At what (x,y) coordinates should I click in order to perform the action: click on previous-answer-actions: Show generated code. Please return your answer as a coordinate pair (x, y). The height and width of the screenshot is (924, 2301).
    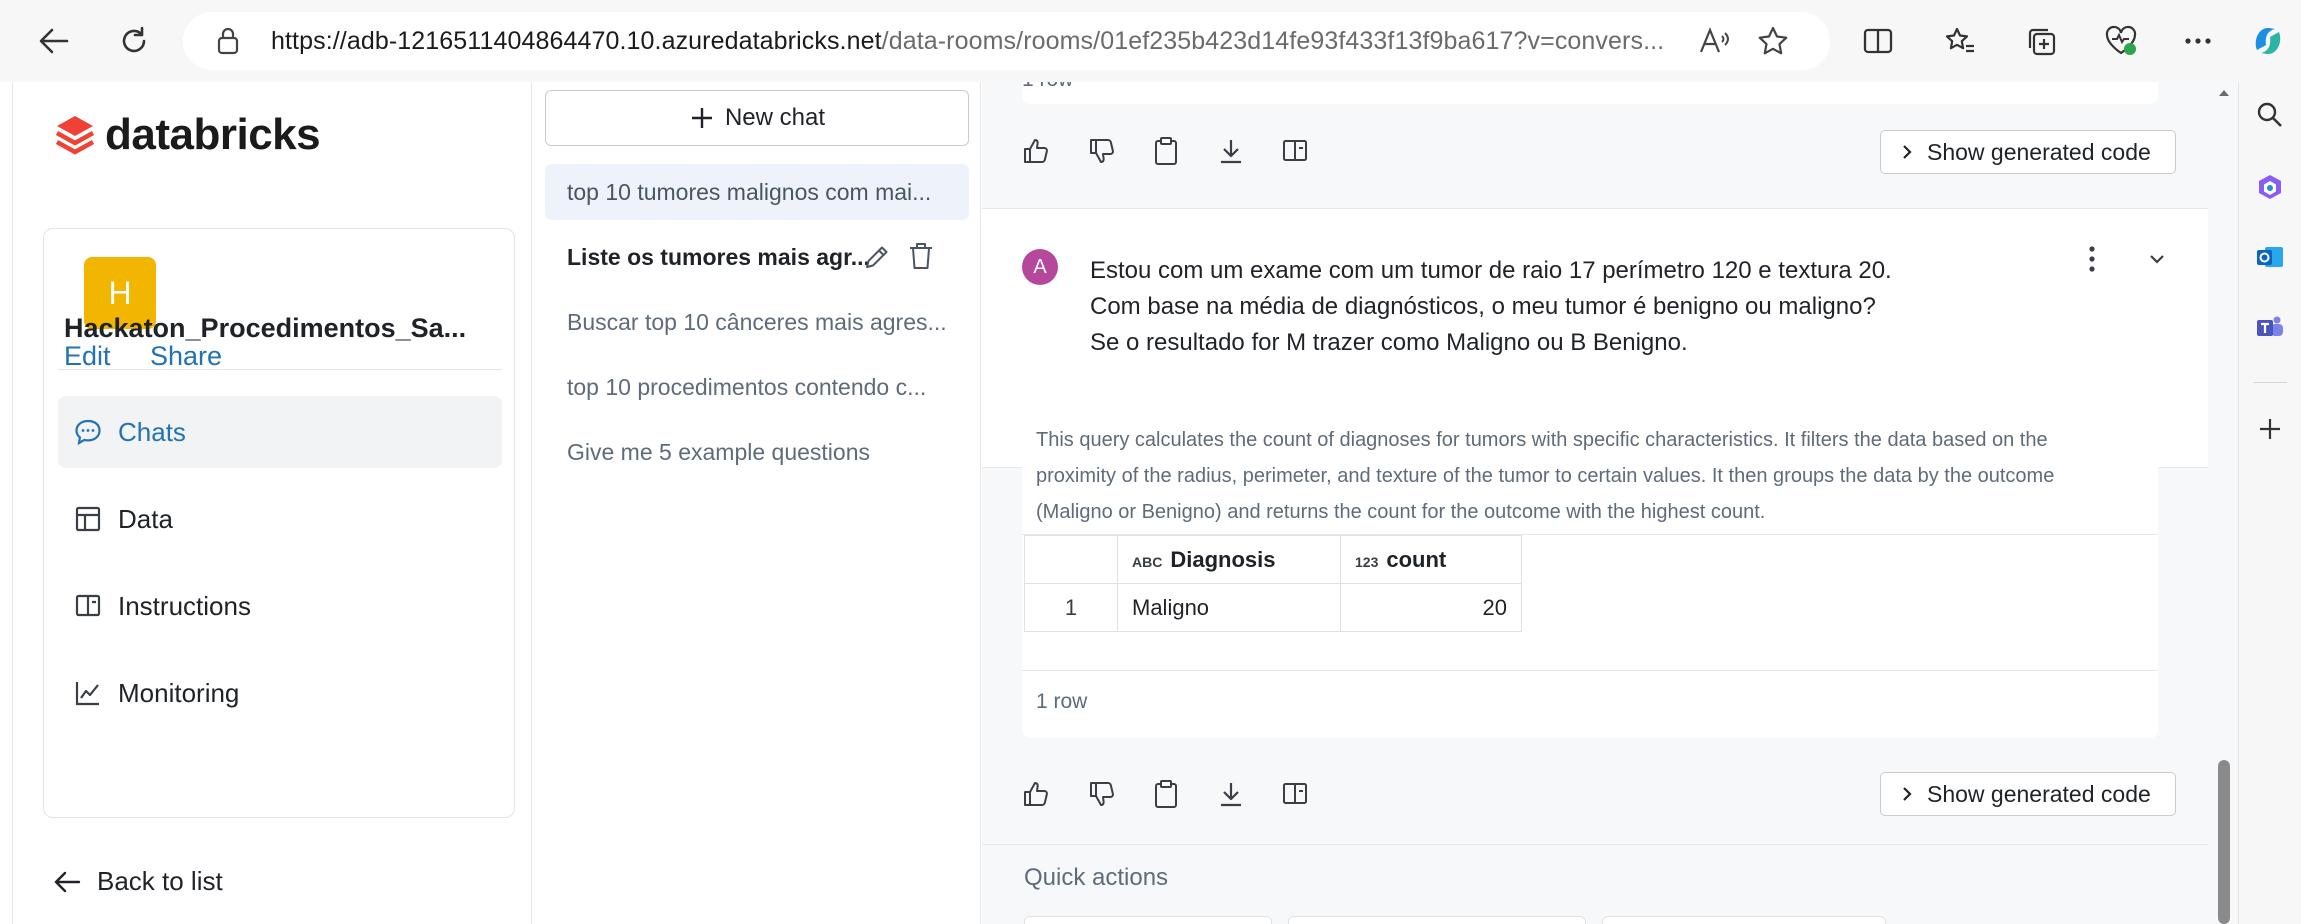
    Looking at the image, I should click on (1598, 153).